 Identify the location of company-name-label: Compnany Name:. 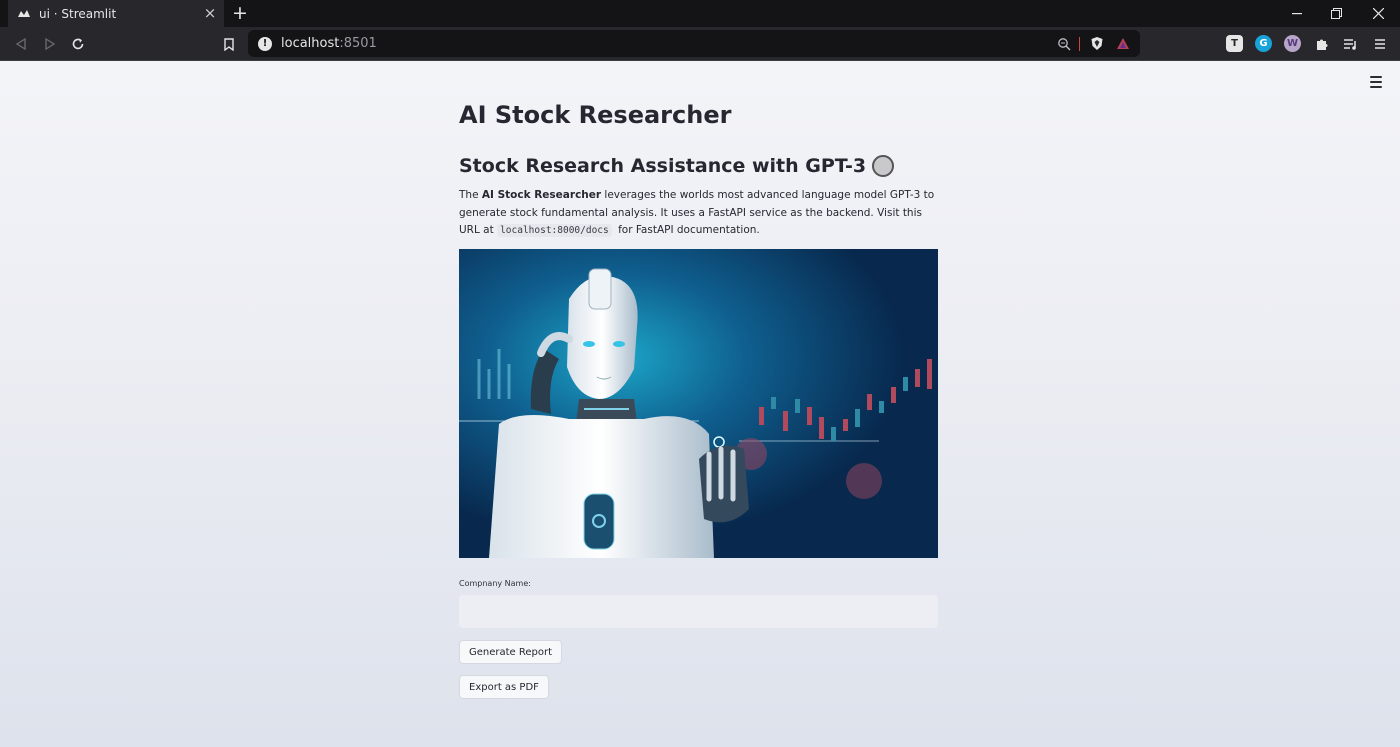
(495, 583).